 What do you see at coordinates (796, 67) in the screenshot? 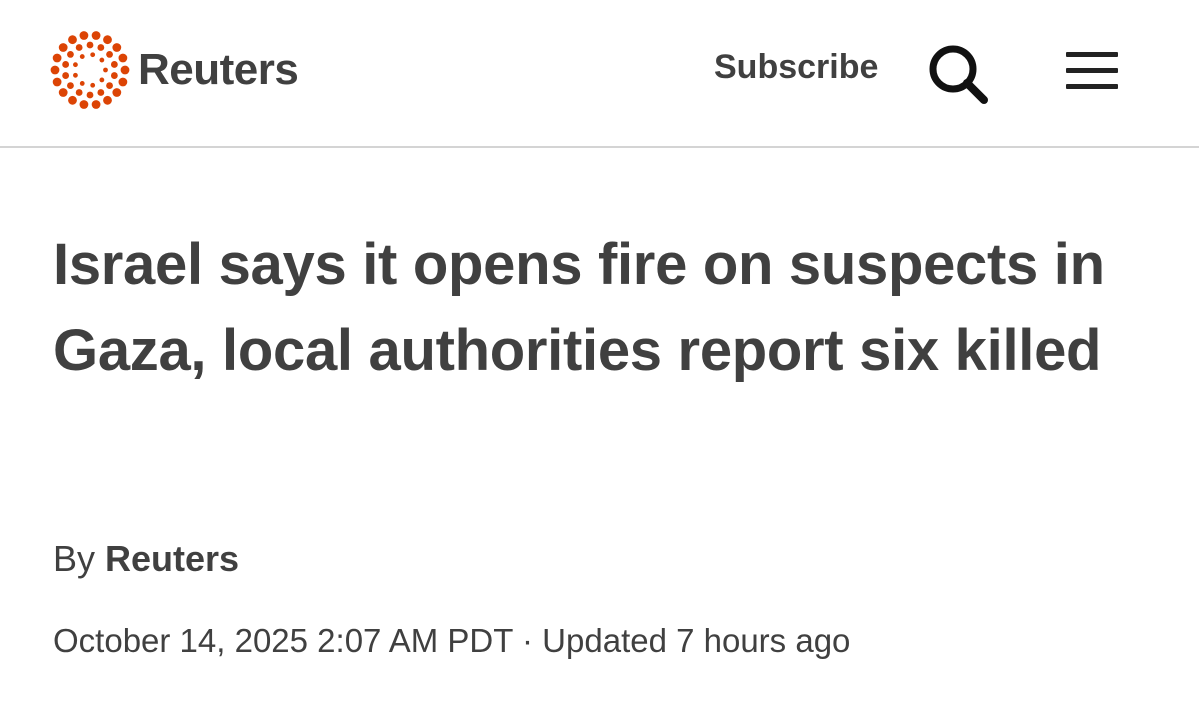
I see `subscribe-link: Subscribe` at bounding box center [796, 67].